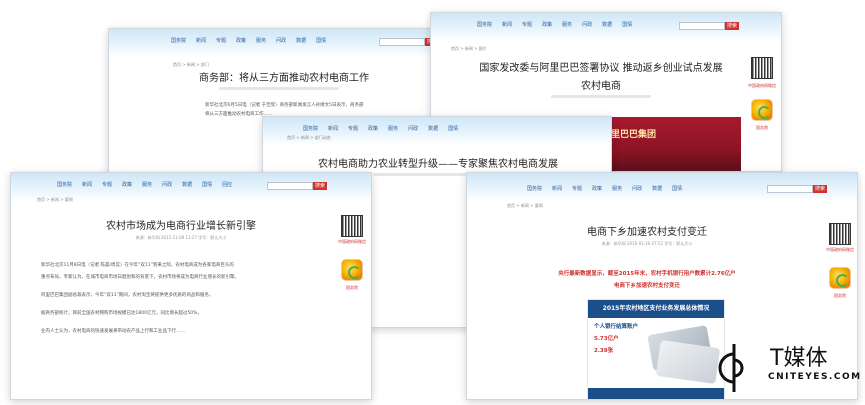  Describe the element at coordinates (181, 237) in the screenshot. I see `article-meta: 来源：新华网 2015-11-08 11:27 字号：默认大小` at that location.